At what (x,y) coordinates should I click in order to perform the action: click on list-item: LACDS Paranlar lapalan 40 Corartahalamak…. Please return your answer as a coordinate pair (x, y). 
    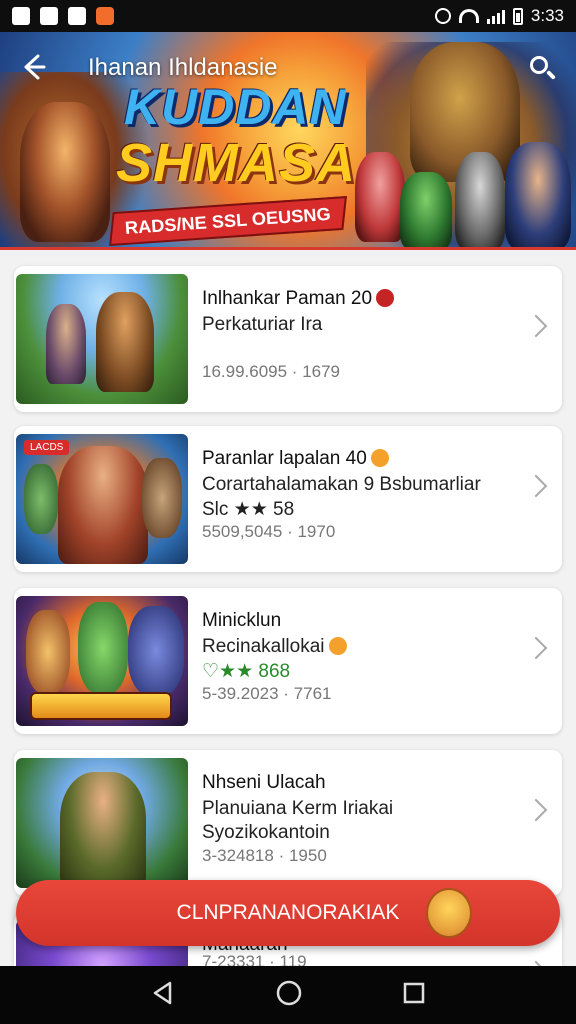
    Looking at the image, I should click on (288, 499).